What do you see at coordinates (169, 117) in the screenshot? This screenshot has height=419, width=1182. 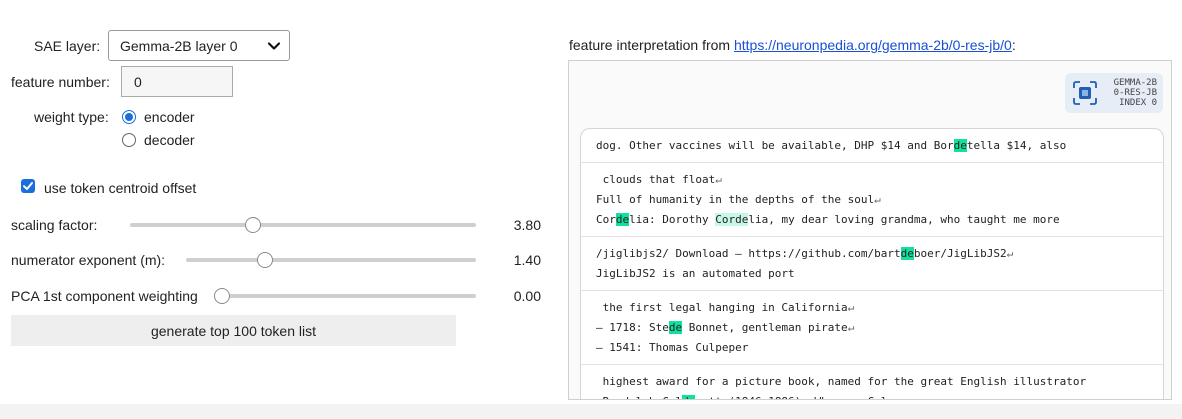 I see `radio-encoder-label: encoder` at bounding box center [169, 117].